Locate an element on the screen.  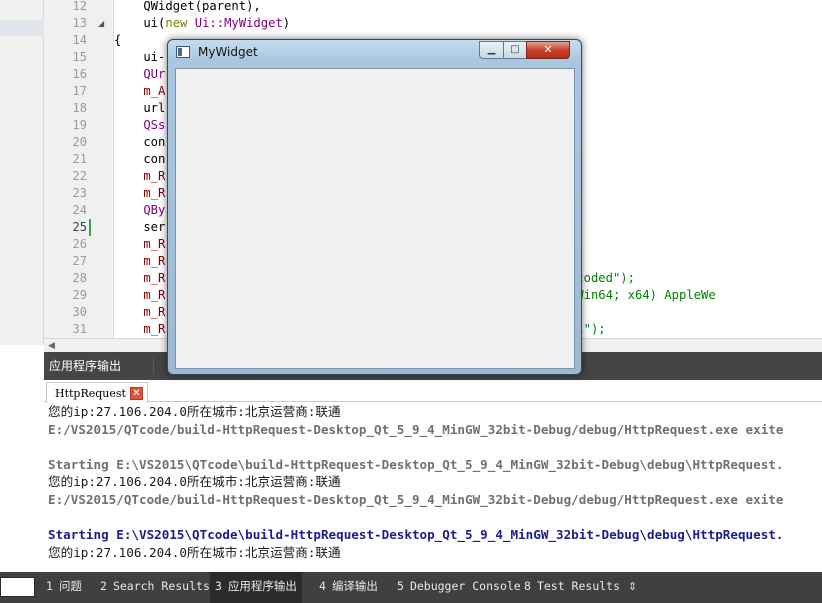
code-token: ) is located at coordinates (286, 23).